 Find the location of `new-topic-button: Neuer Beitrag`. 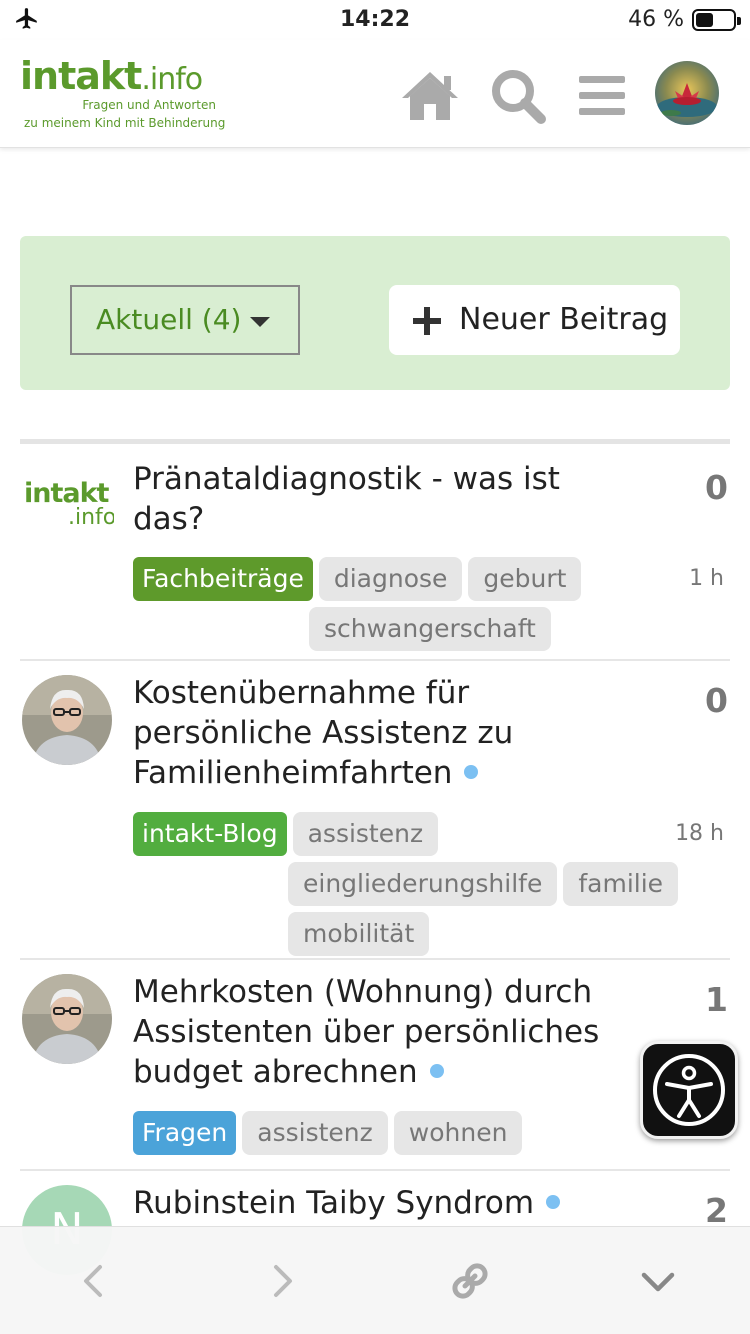

new-topic-button: Neuer Beitrag is located at coordinates (534, 320).